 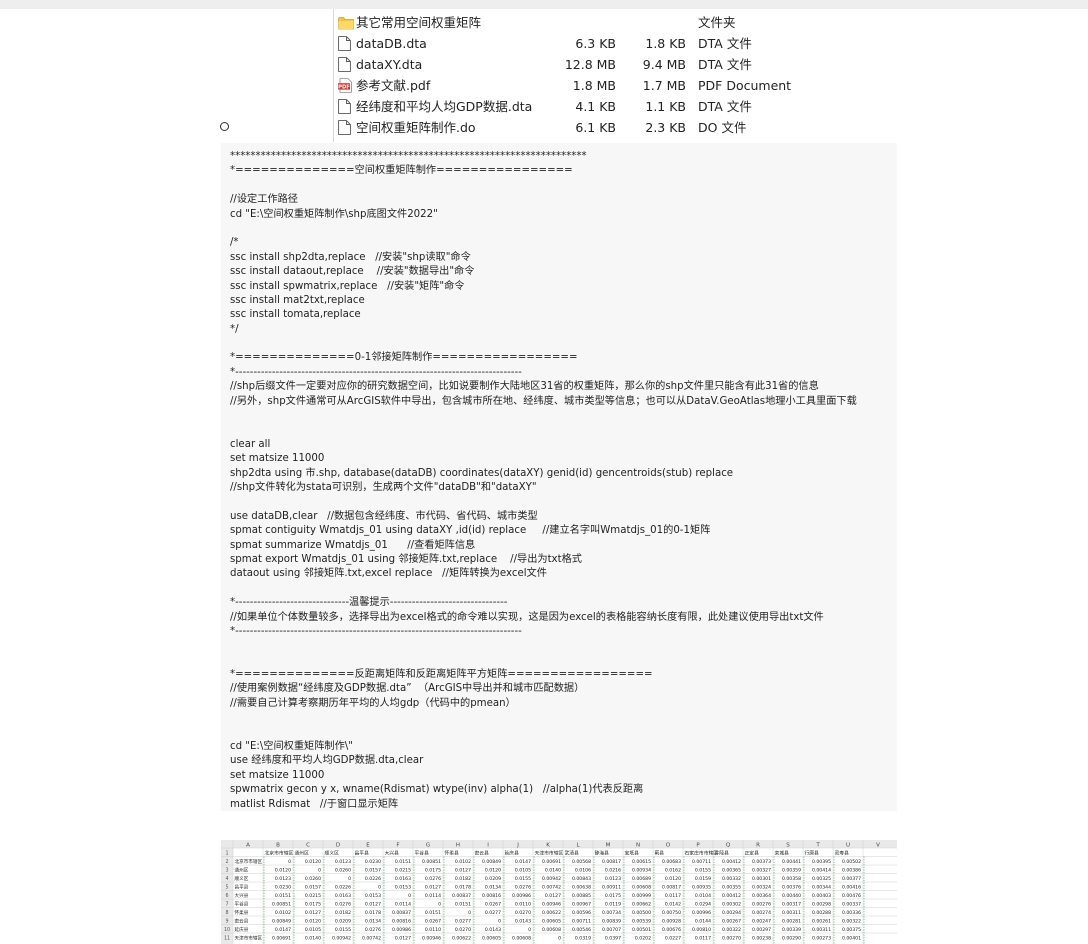 I want to click on sheet-cell: 0.0134, so click(x=373, y=922).